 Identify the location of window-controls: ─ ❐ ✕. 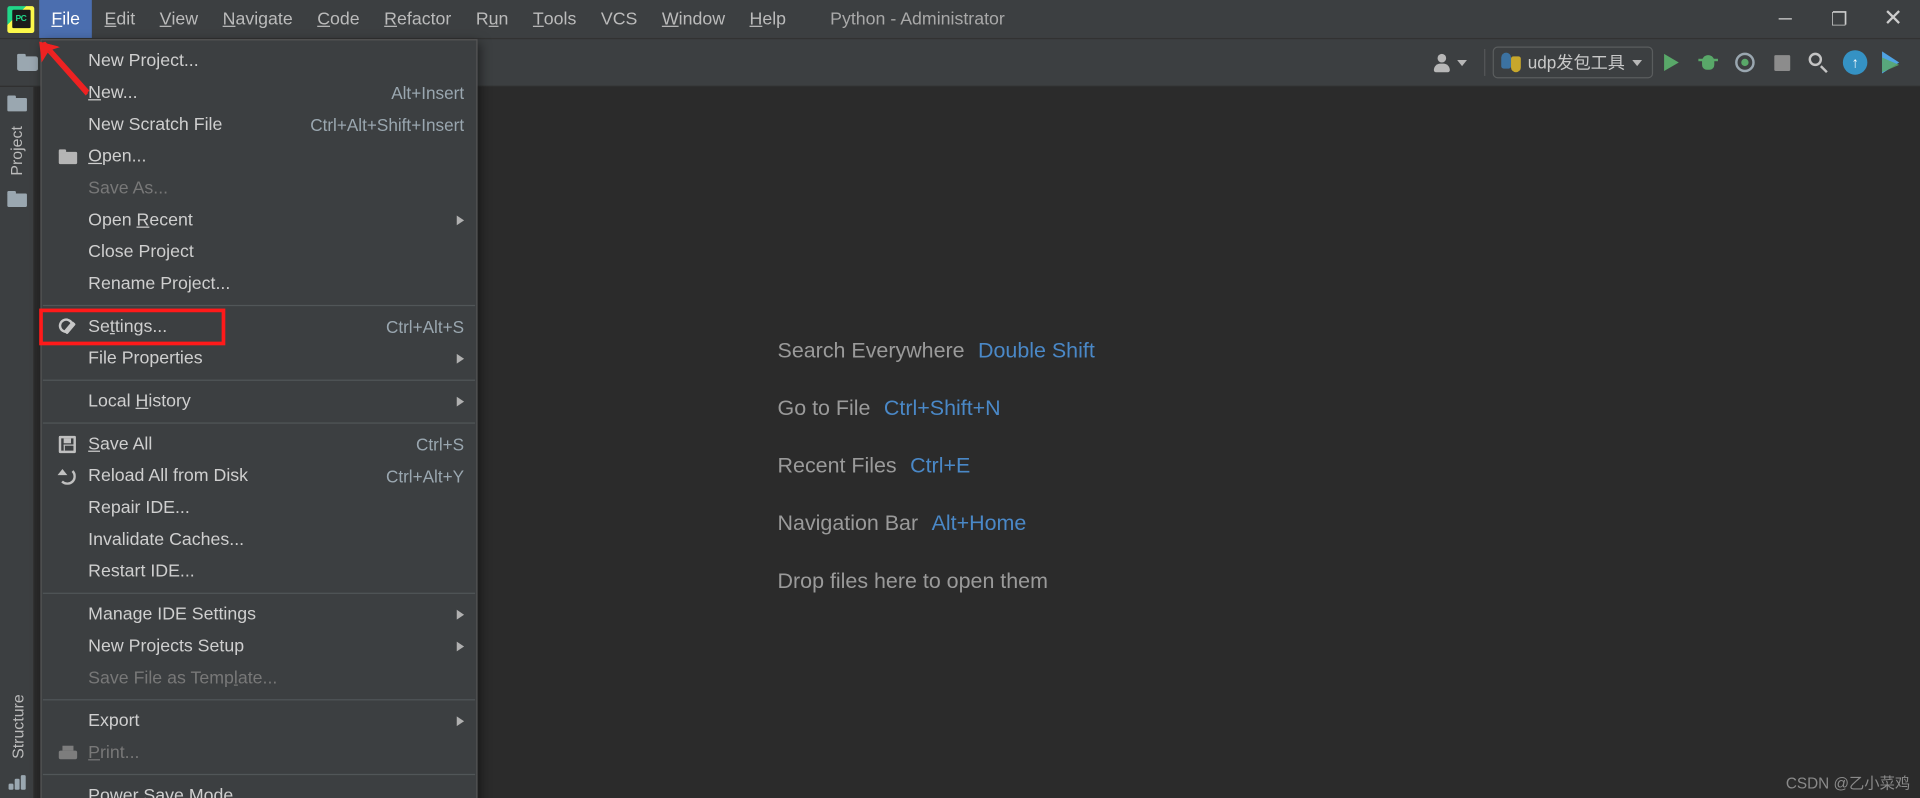
(1839, 19).